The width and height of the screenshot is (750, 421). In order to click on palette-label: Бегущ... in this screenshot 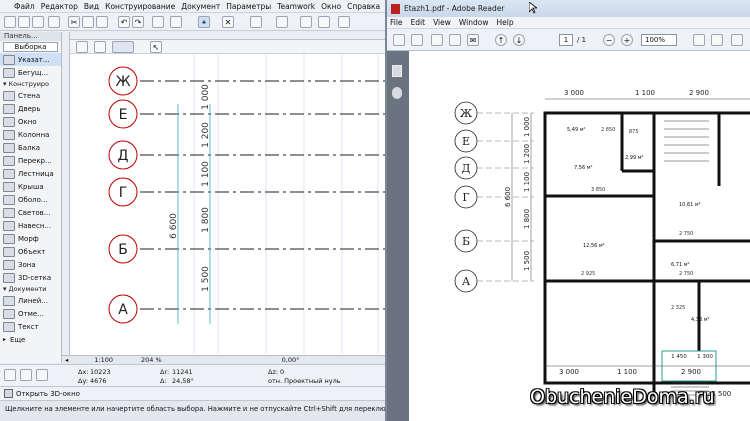, I will do `click(33, 72)`.